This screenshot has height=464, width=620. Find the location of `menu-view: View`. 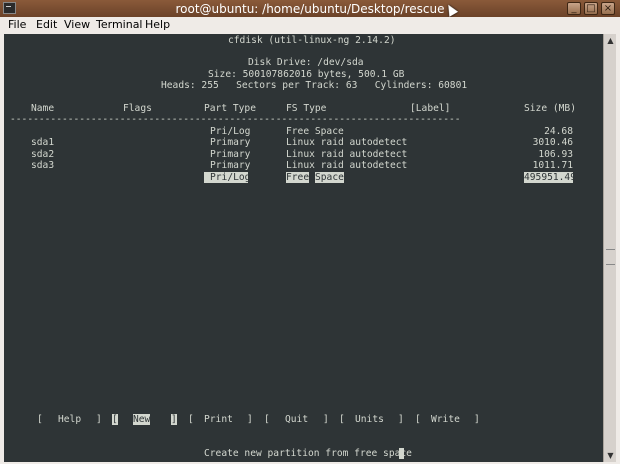

menu-view: View is located at coordinates (77, 24).